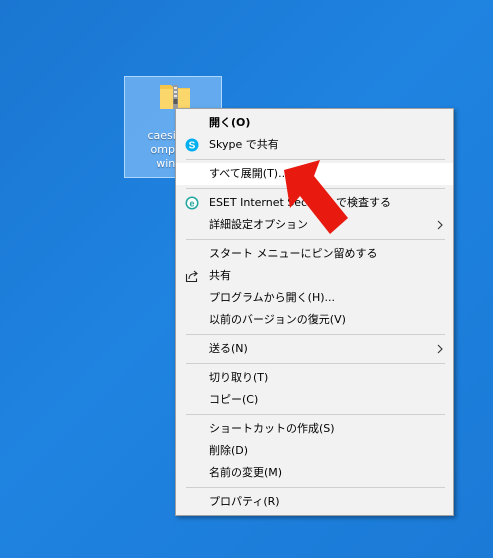 This screenshot has height=558, width=493. Describe the element at coordinates (314, 123) in the screenshot. I see `menu-item-open: 開く(O)` at that location.